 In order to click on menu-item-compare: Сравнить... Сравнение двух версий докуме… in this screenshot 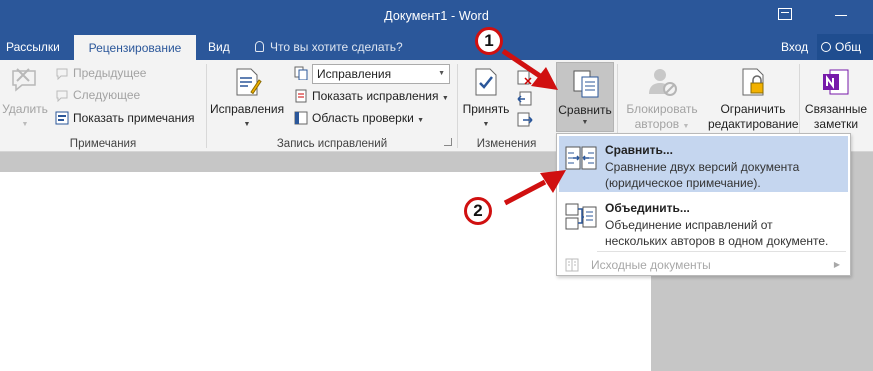, I will do `click(703, 164)`.